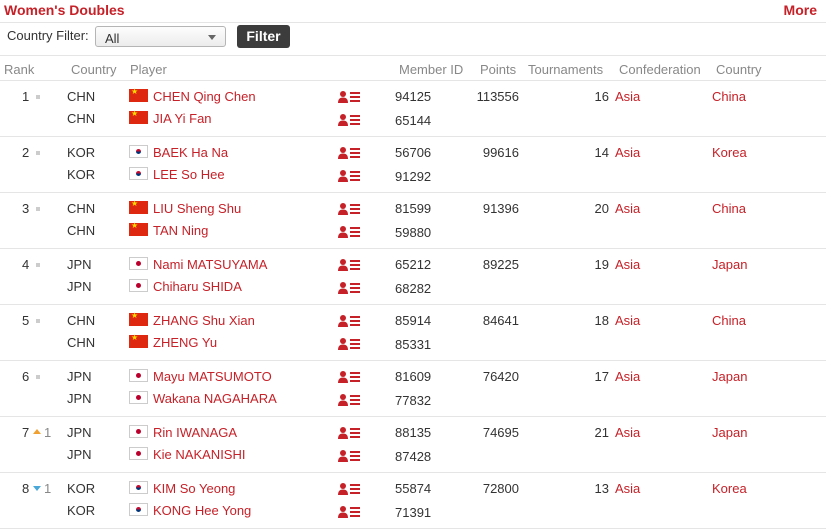  Describe the element at coordinates (182, 118) in the screenshot. I see `player-name-link: JIA Yi Fan` at that location.